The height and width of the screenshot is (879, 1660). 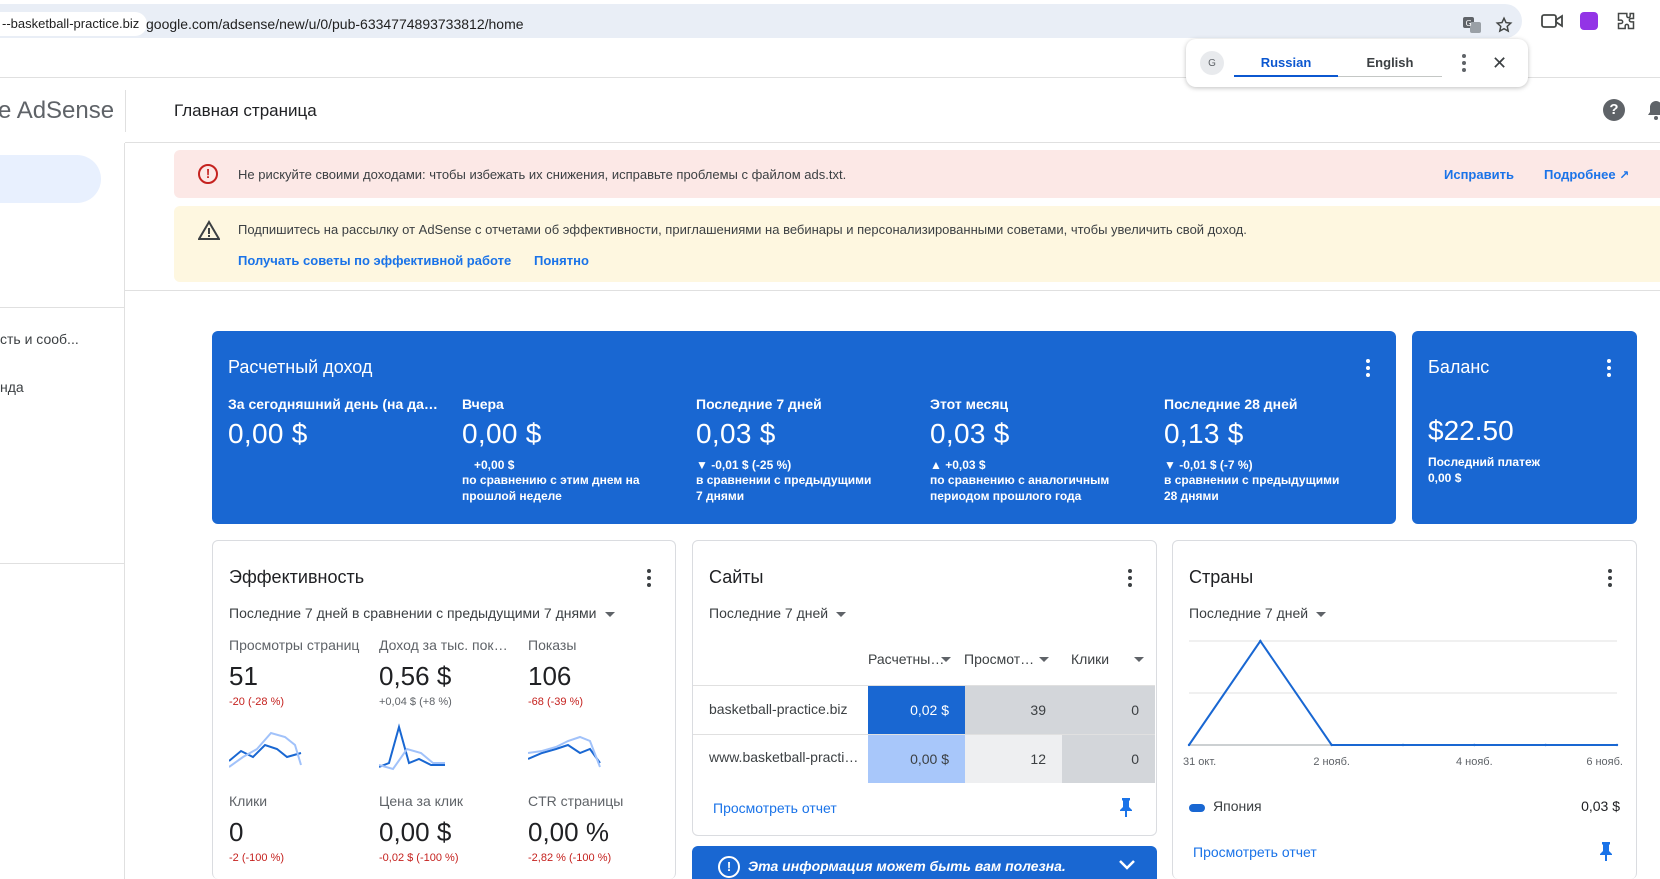 What do you see at coordinates (1013, 759) in the screenshot?
I see `cell-views: 12` at bounding box center [1013, 759].